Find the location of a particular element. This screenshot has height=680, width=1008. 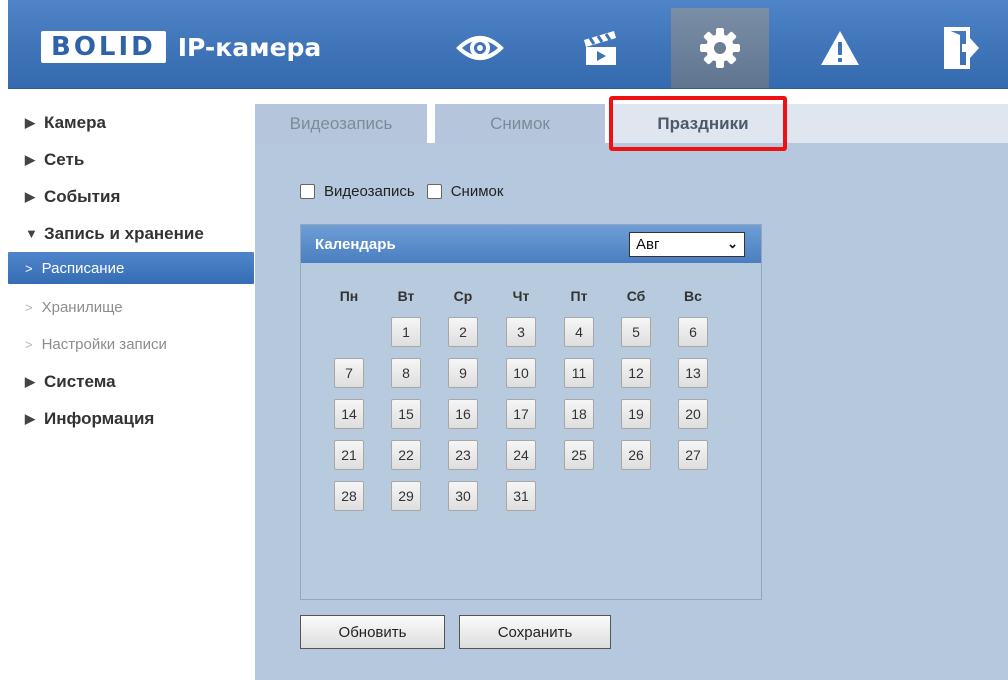

calendar-day-button: 26 is located at coordinates (636, 455).